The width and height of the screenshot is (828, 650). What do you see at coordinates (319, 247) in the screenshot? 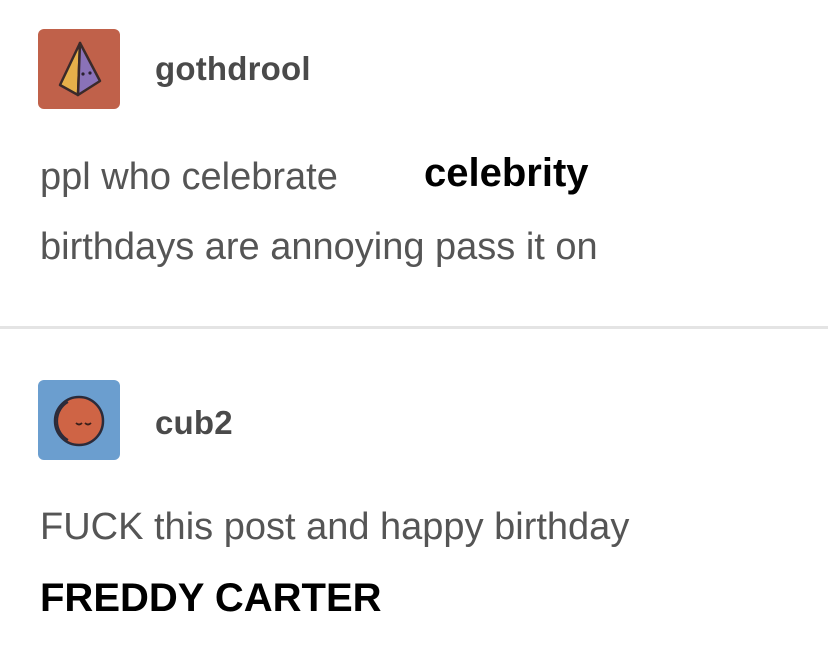
I see `post-text-line: birthdays are annoying pass it on` at bounding box center [319, 247].